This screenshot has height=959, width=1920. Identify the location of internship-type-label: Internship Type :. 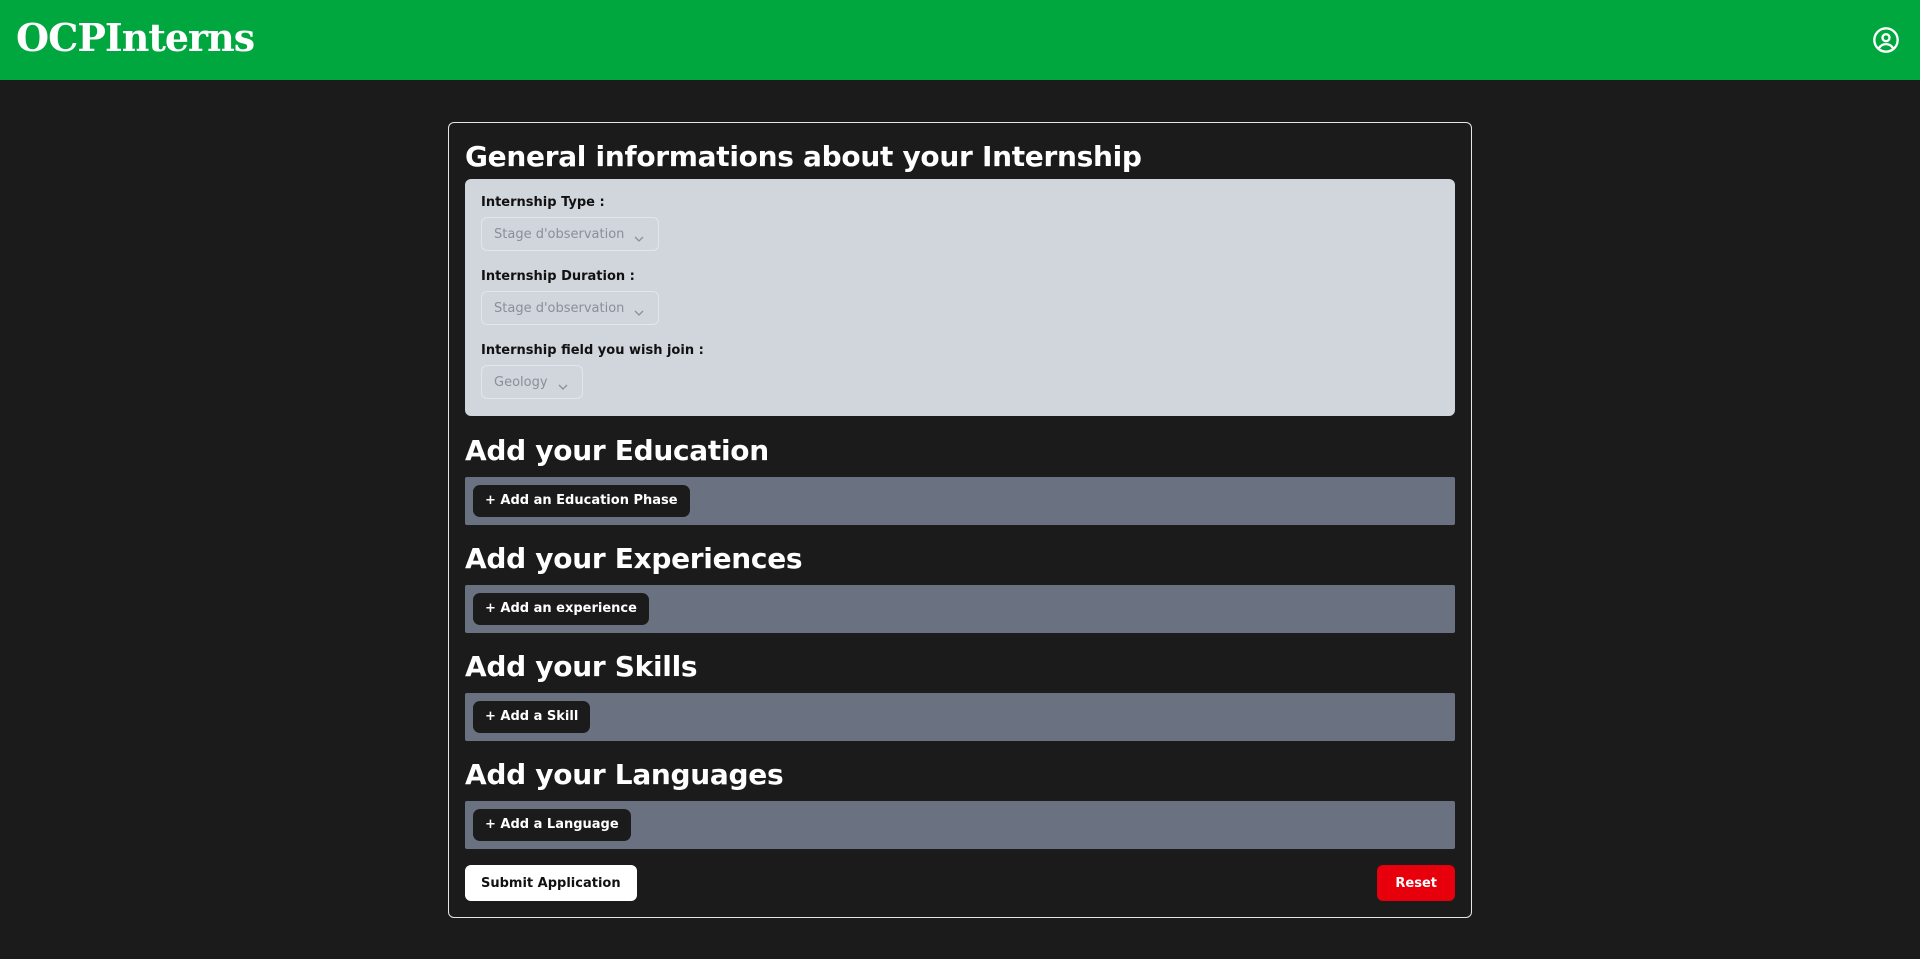
(543, 202).